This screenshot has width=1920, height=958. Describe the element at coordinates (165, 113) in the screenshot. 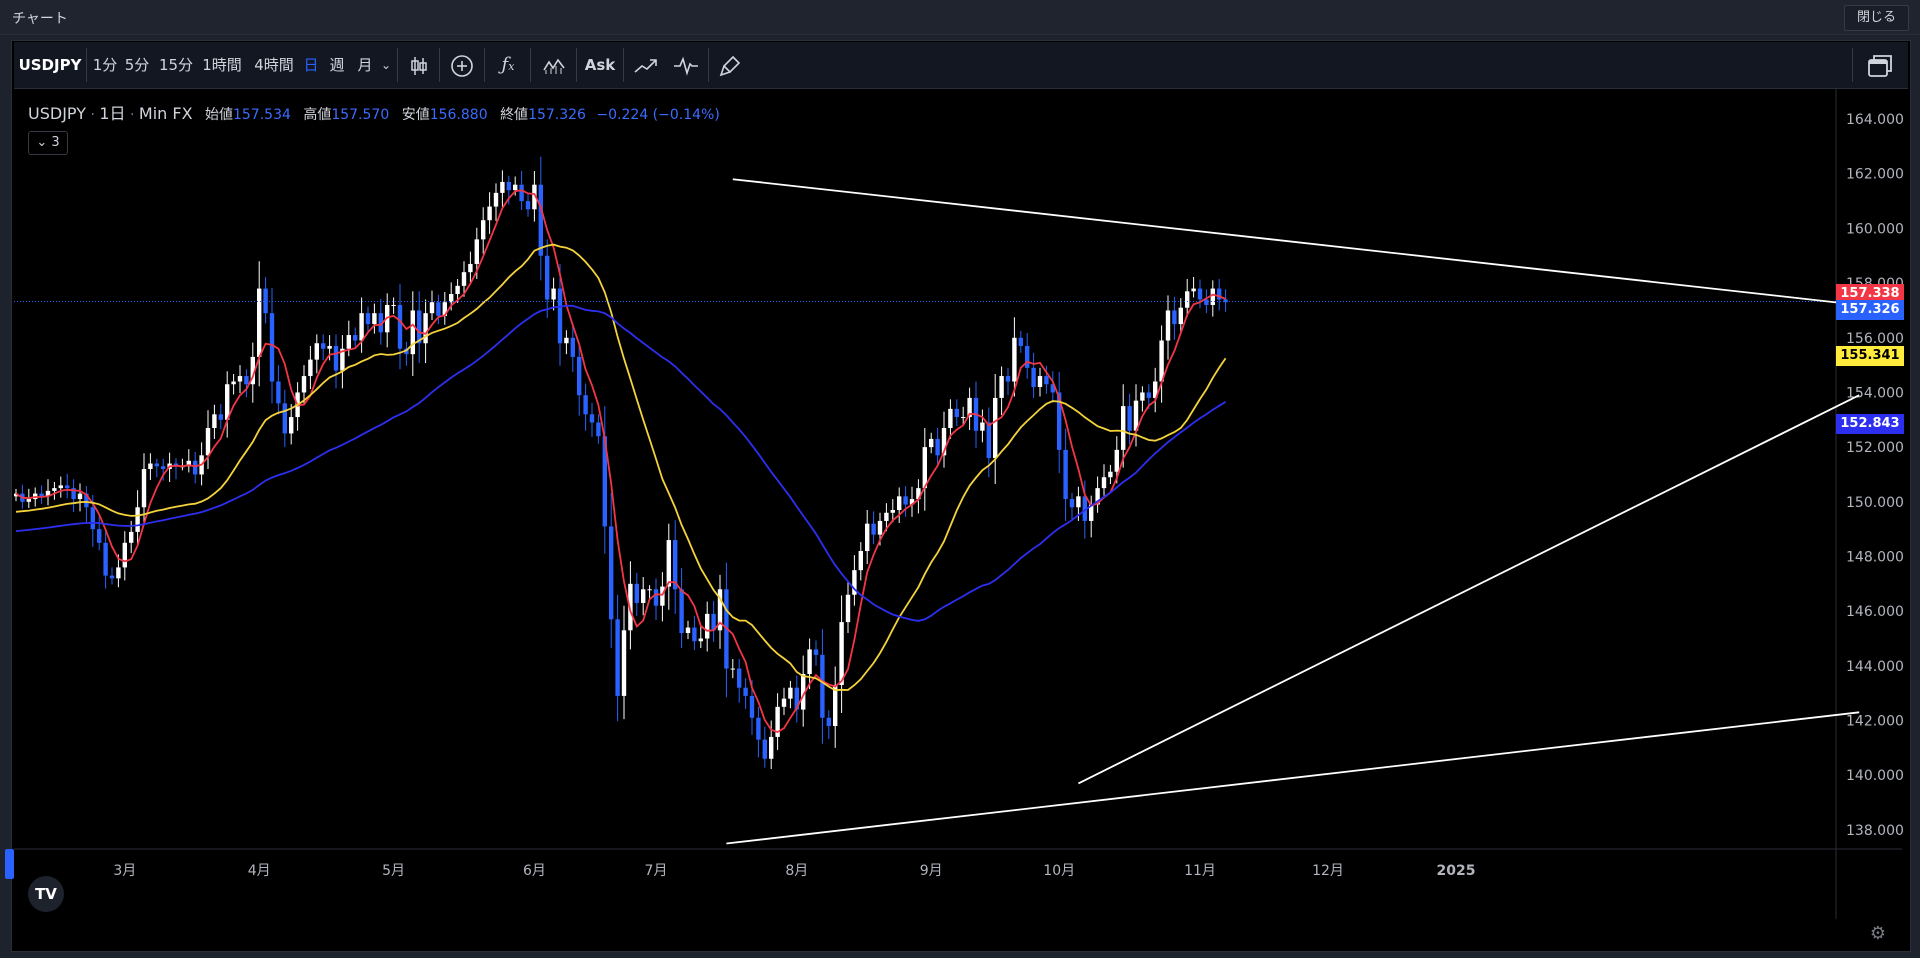

I see `legend-source: Min FX` at that location.